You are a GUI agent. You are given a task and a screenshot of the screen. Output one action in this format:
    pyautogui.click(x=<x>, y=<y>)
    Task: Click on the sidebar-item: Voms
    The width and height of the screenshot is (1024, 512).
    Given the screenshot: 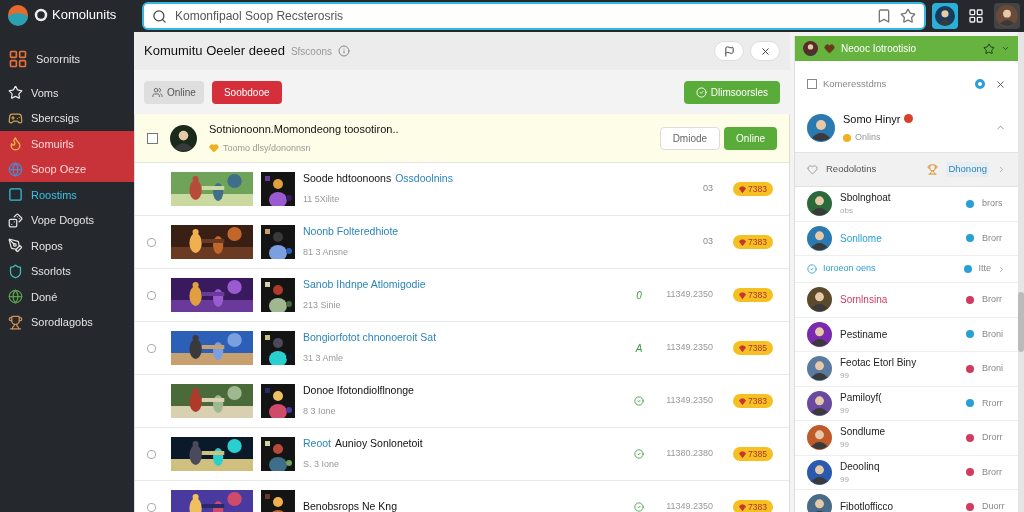 What is the action you would take?
    pyautogui.click(x=67, y=93)
    